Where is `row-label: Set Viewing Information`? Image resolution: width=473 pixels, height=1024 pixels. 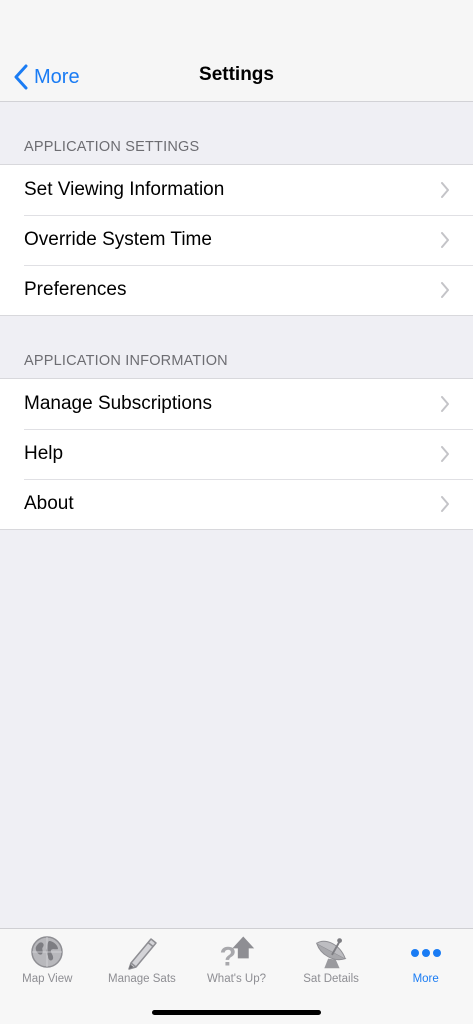 row-label: Set Viewing Information is located at coordinates (124, 189).